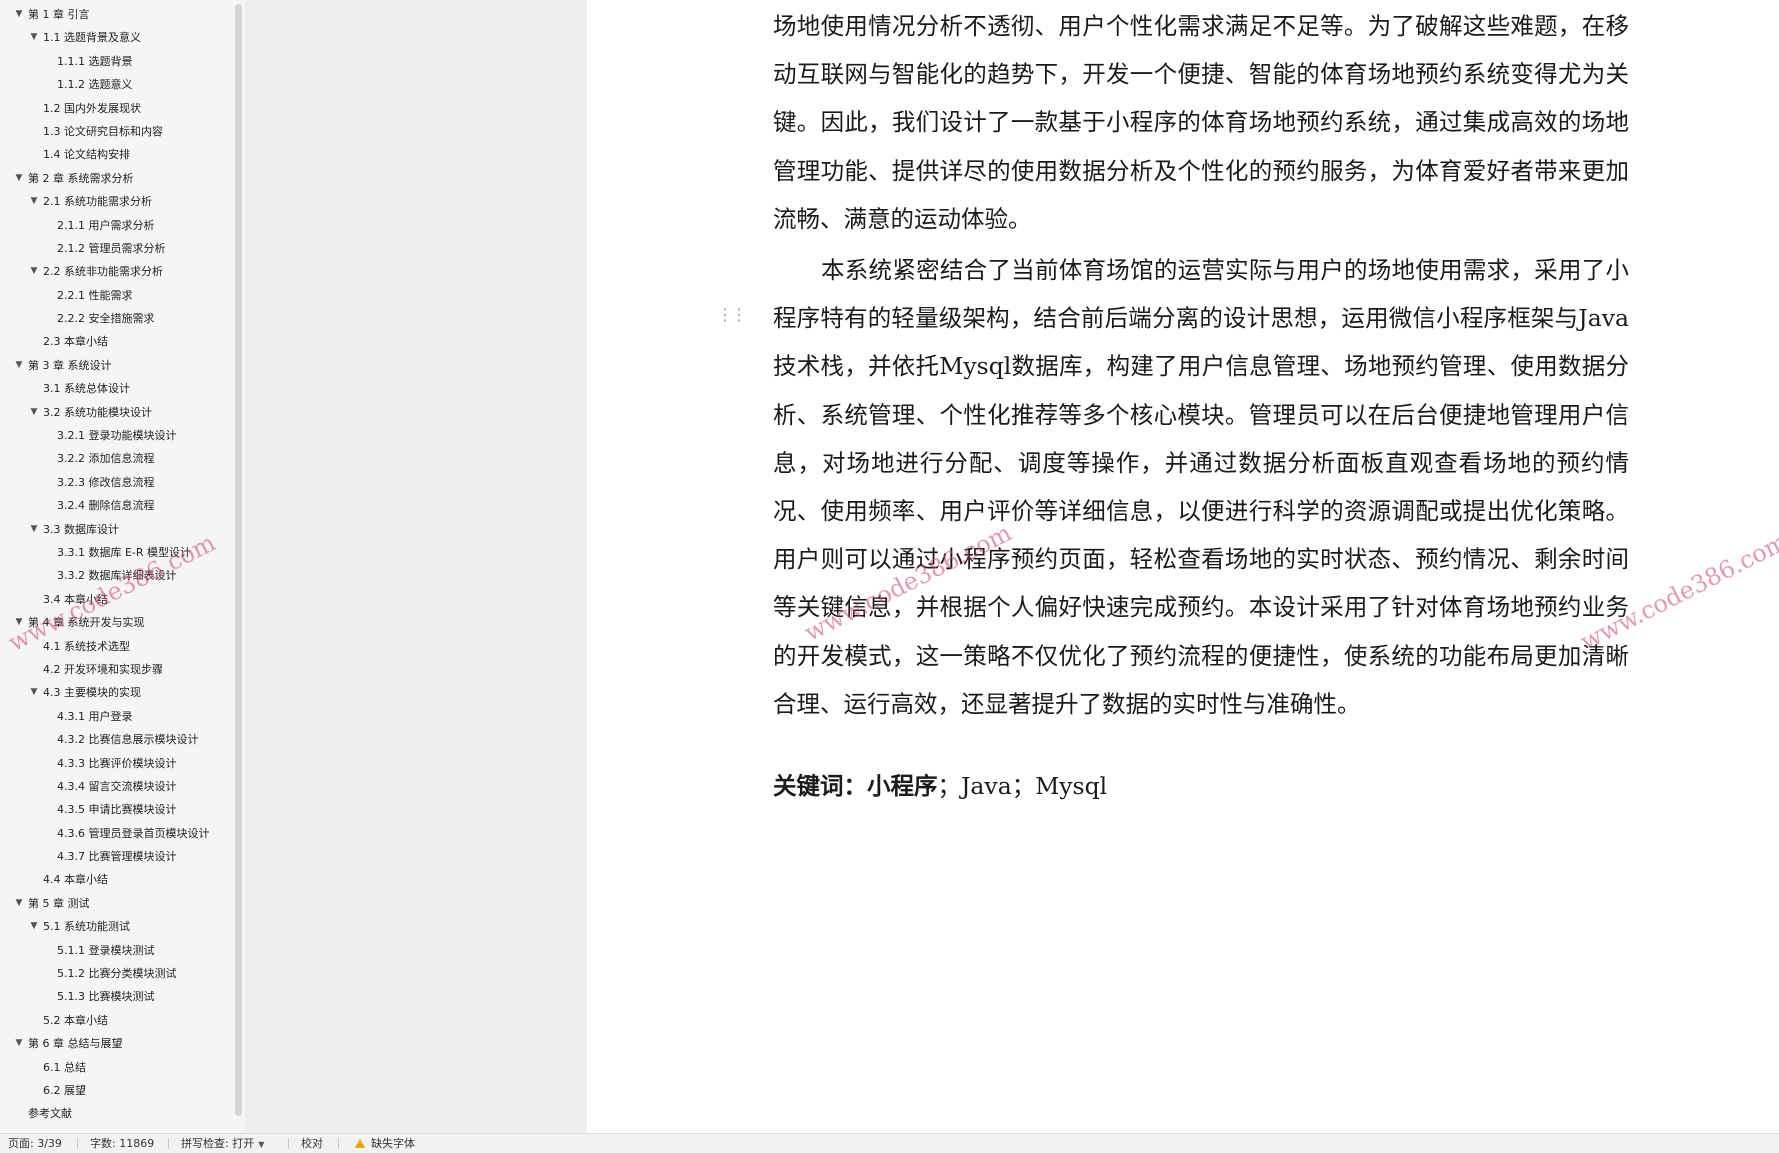 The height and width of the screenshot is (1153, 1779). Describe the element at coordinates (117, 365) in the screenshot. I see `toc-item: ▼ 第 3 章 系统设计` at that location.